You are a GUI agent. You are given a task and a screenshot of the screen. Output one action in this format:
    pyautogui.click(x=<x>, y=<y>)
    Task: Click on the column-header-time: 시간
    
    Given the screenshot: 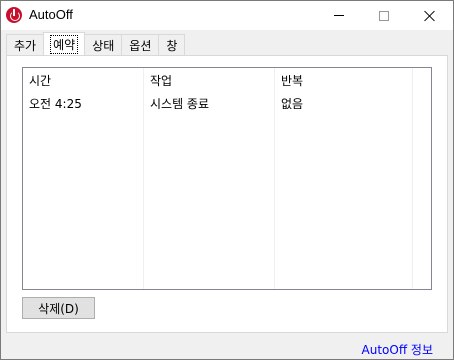 What is the action you would take?
    pyautogui.click(x=40, y=80)
    